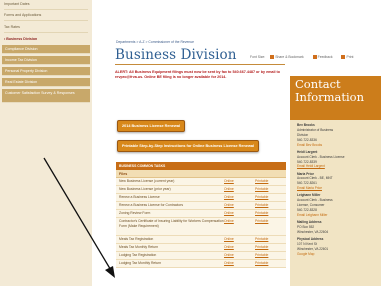 Image resolution: width=381 pixels, height=286 pixels. Describe the element at coordinates (46, 4) in the screenshot. I see `sidebar-item-important-dates: Important Dates` at that location.